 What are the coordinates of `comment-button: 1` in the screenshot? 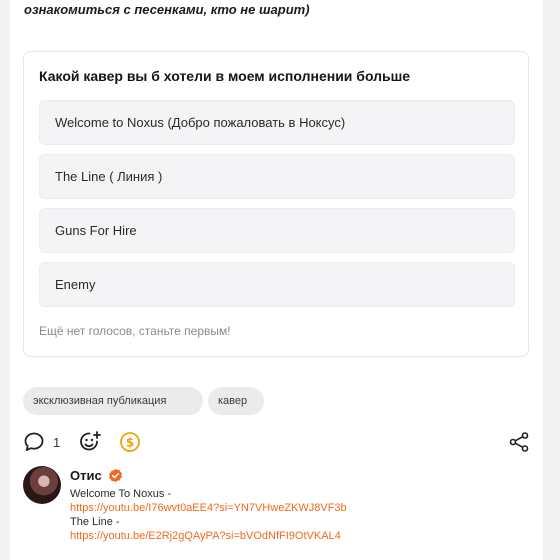 It's located at (45, 442).